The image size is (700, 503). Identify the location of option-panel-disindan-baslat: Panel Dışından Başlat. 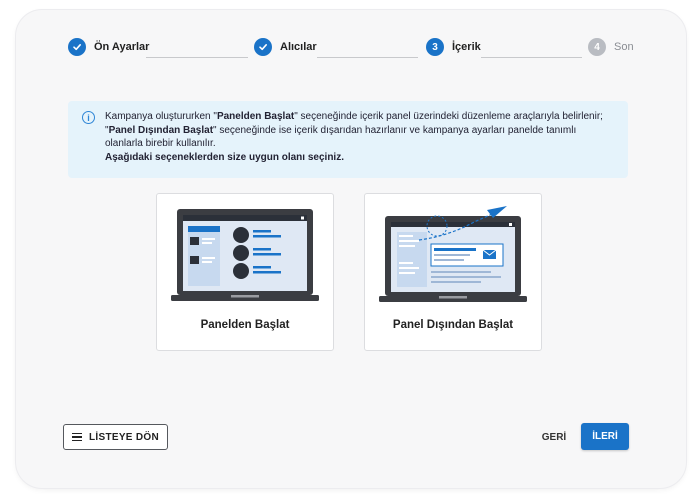
(453, 272).